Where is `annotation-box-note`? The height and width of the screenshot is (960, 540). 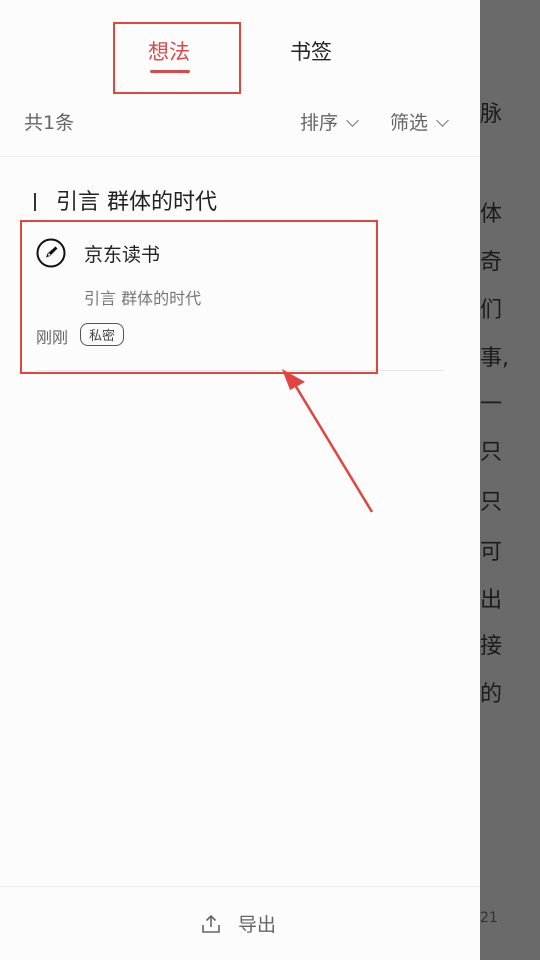
annotation-box-note is located at coordinates (199, 297).